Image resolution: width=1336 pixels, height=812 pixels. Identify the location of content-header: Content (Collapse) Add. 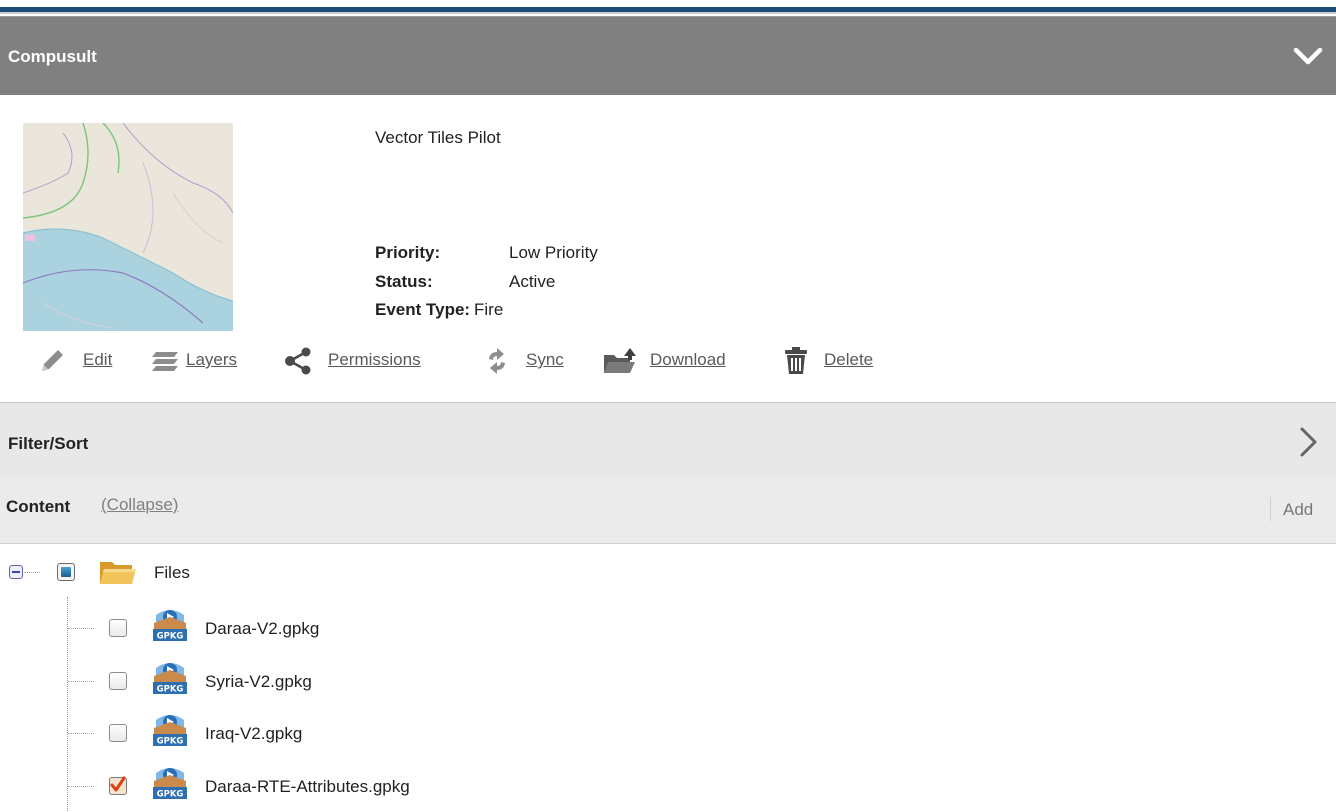
(668, 510).